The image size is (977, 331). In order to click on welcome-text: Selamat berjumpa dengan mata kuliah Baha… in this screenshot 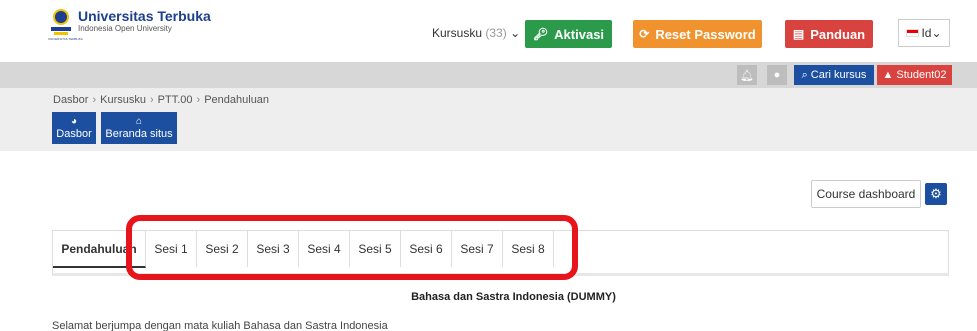, I will do `click(220, 325)`.